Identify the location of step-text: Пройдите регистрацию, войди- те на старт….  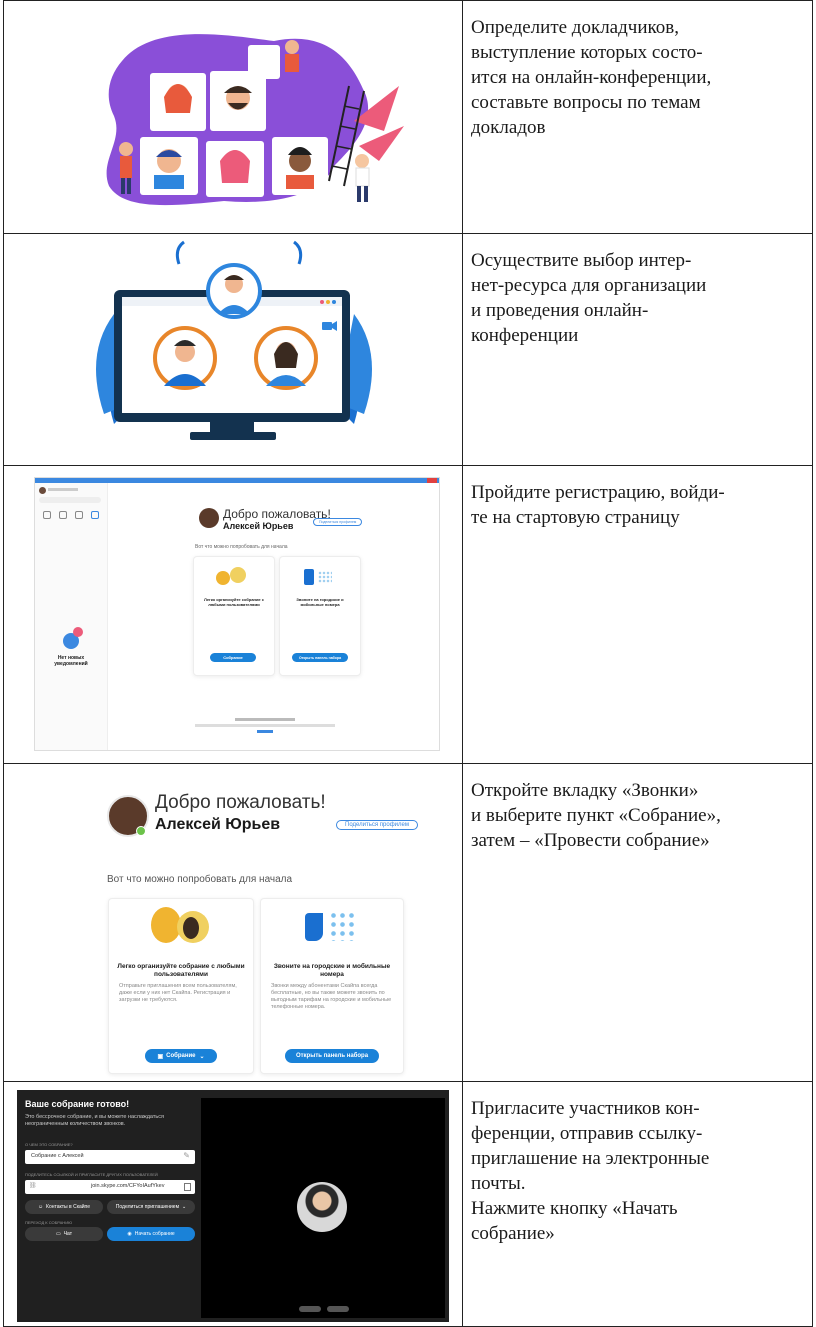
(598, 505).